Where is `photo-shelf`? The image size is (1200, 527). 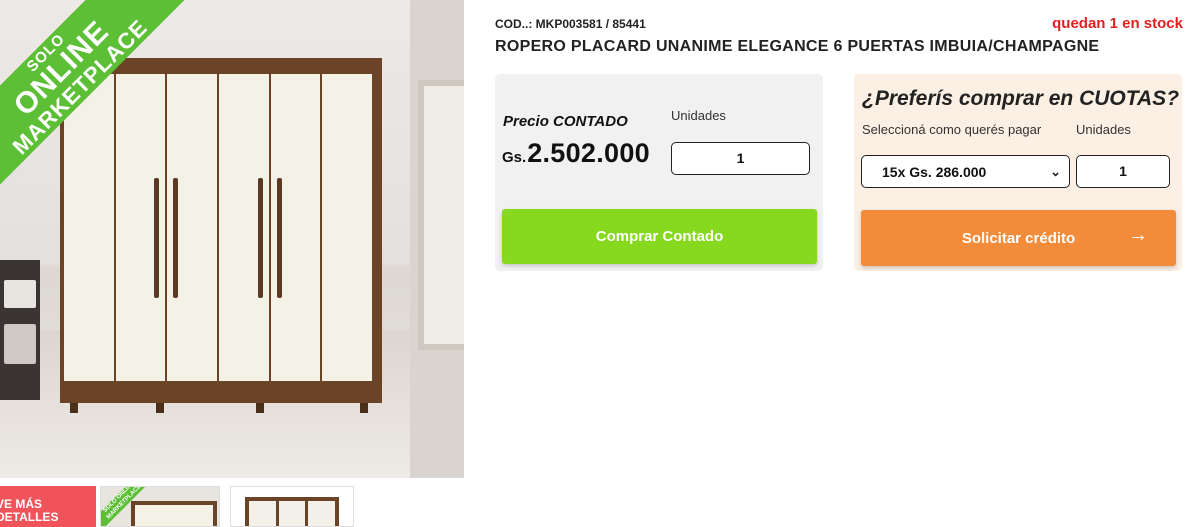 photo-shelf is located at coordinates (20, 330).